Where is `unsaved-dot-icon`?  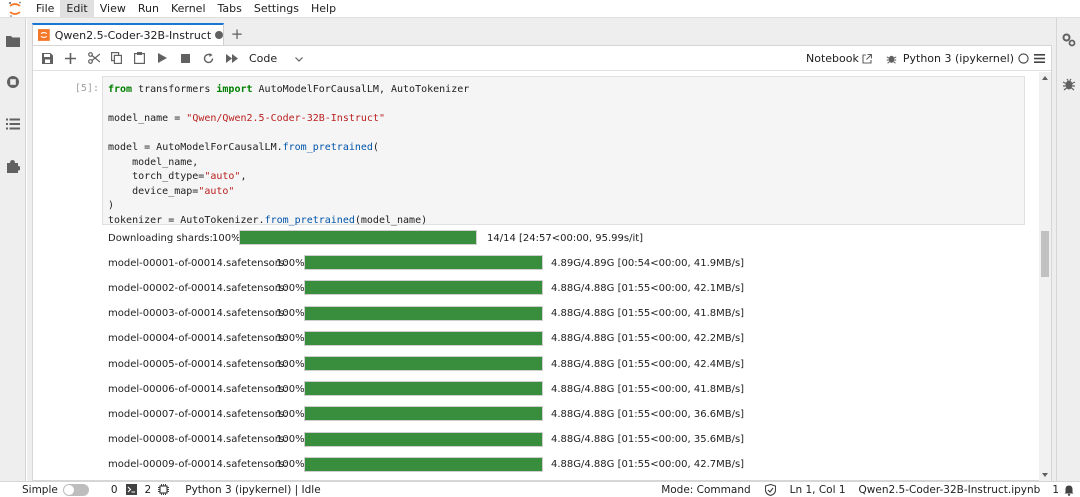
unsaved-dot-icon is located at coordinates (219, 35).